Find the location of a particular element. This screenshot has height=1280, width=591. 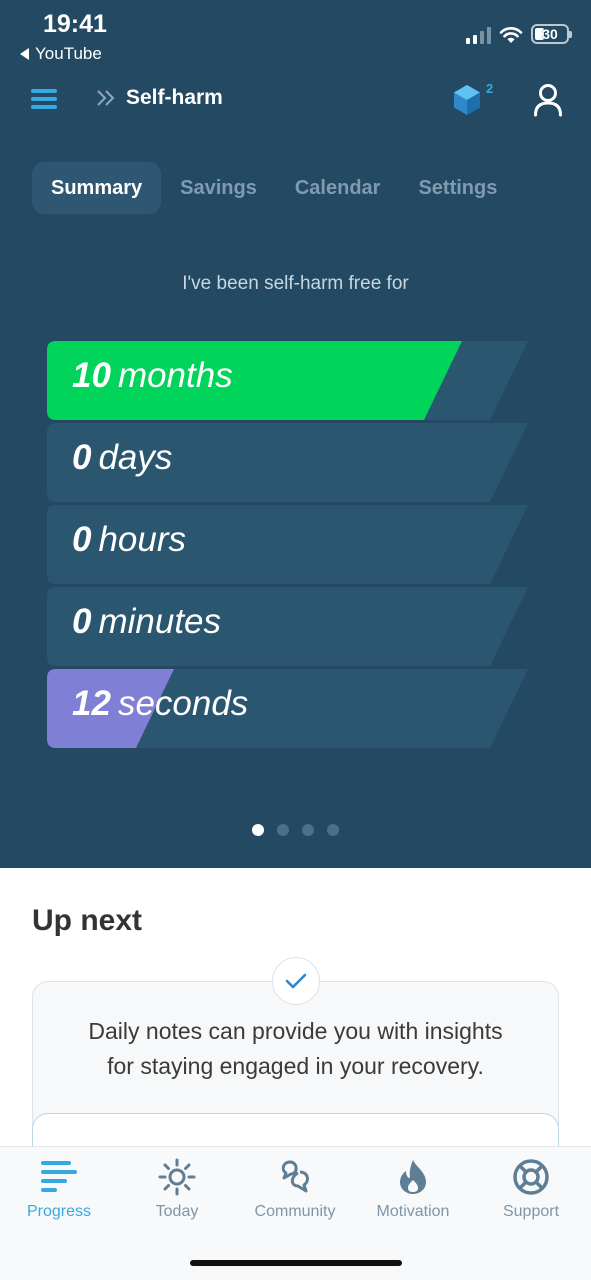

nav-today: Today is located at coordinates (177, 1188).